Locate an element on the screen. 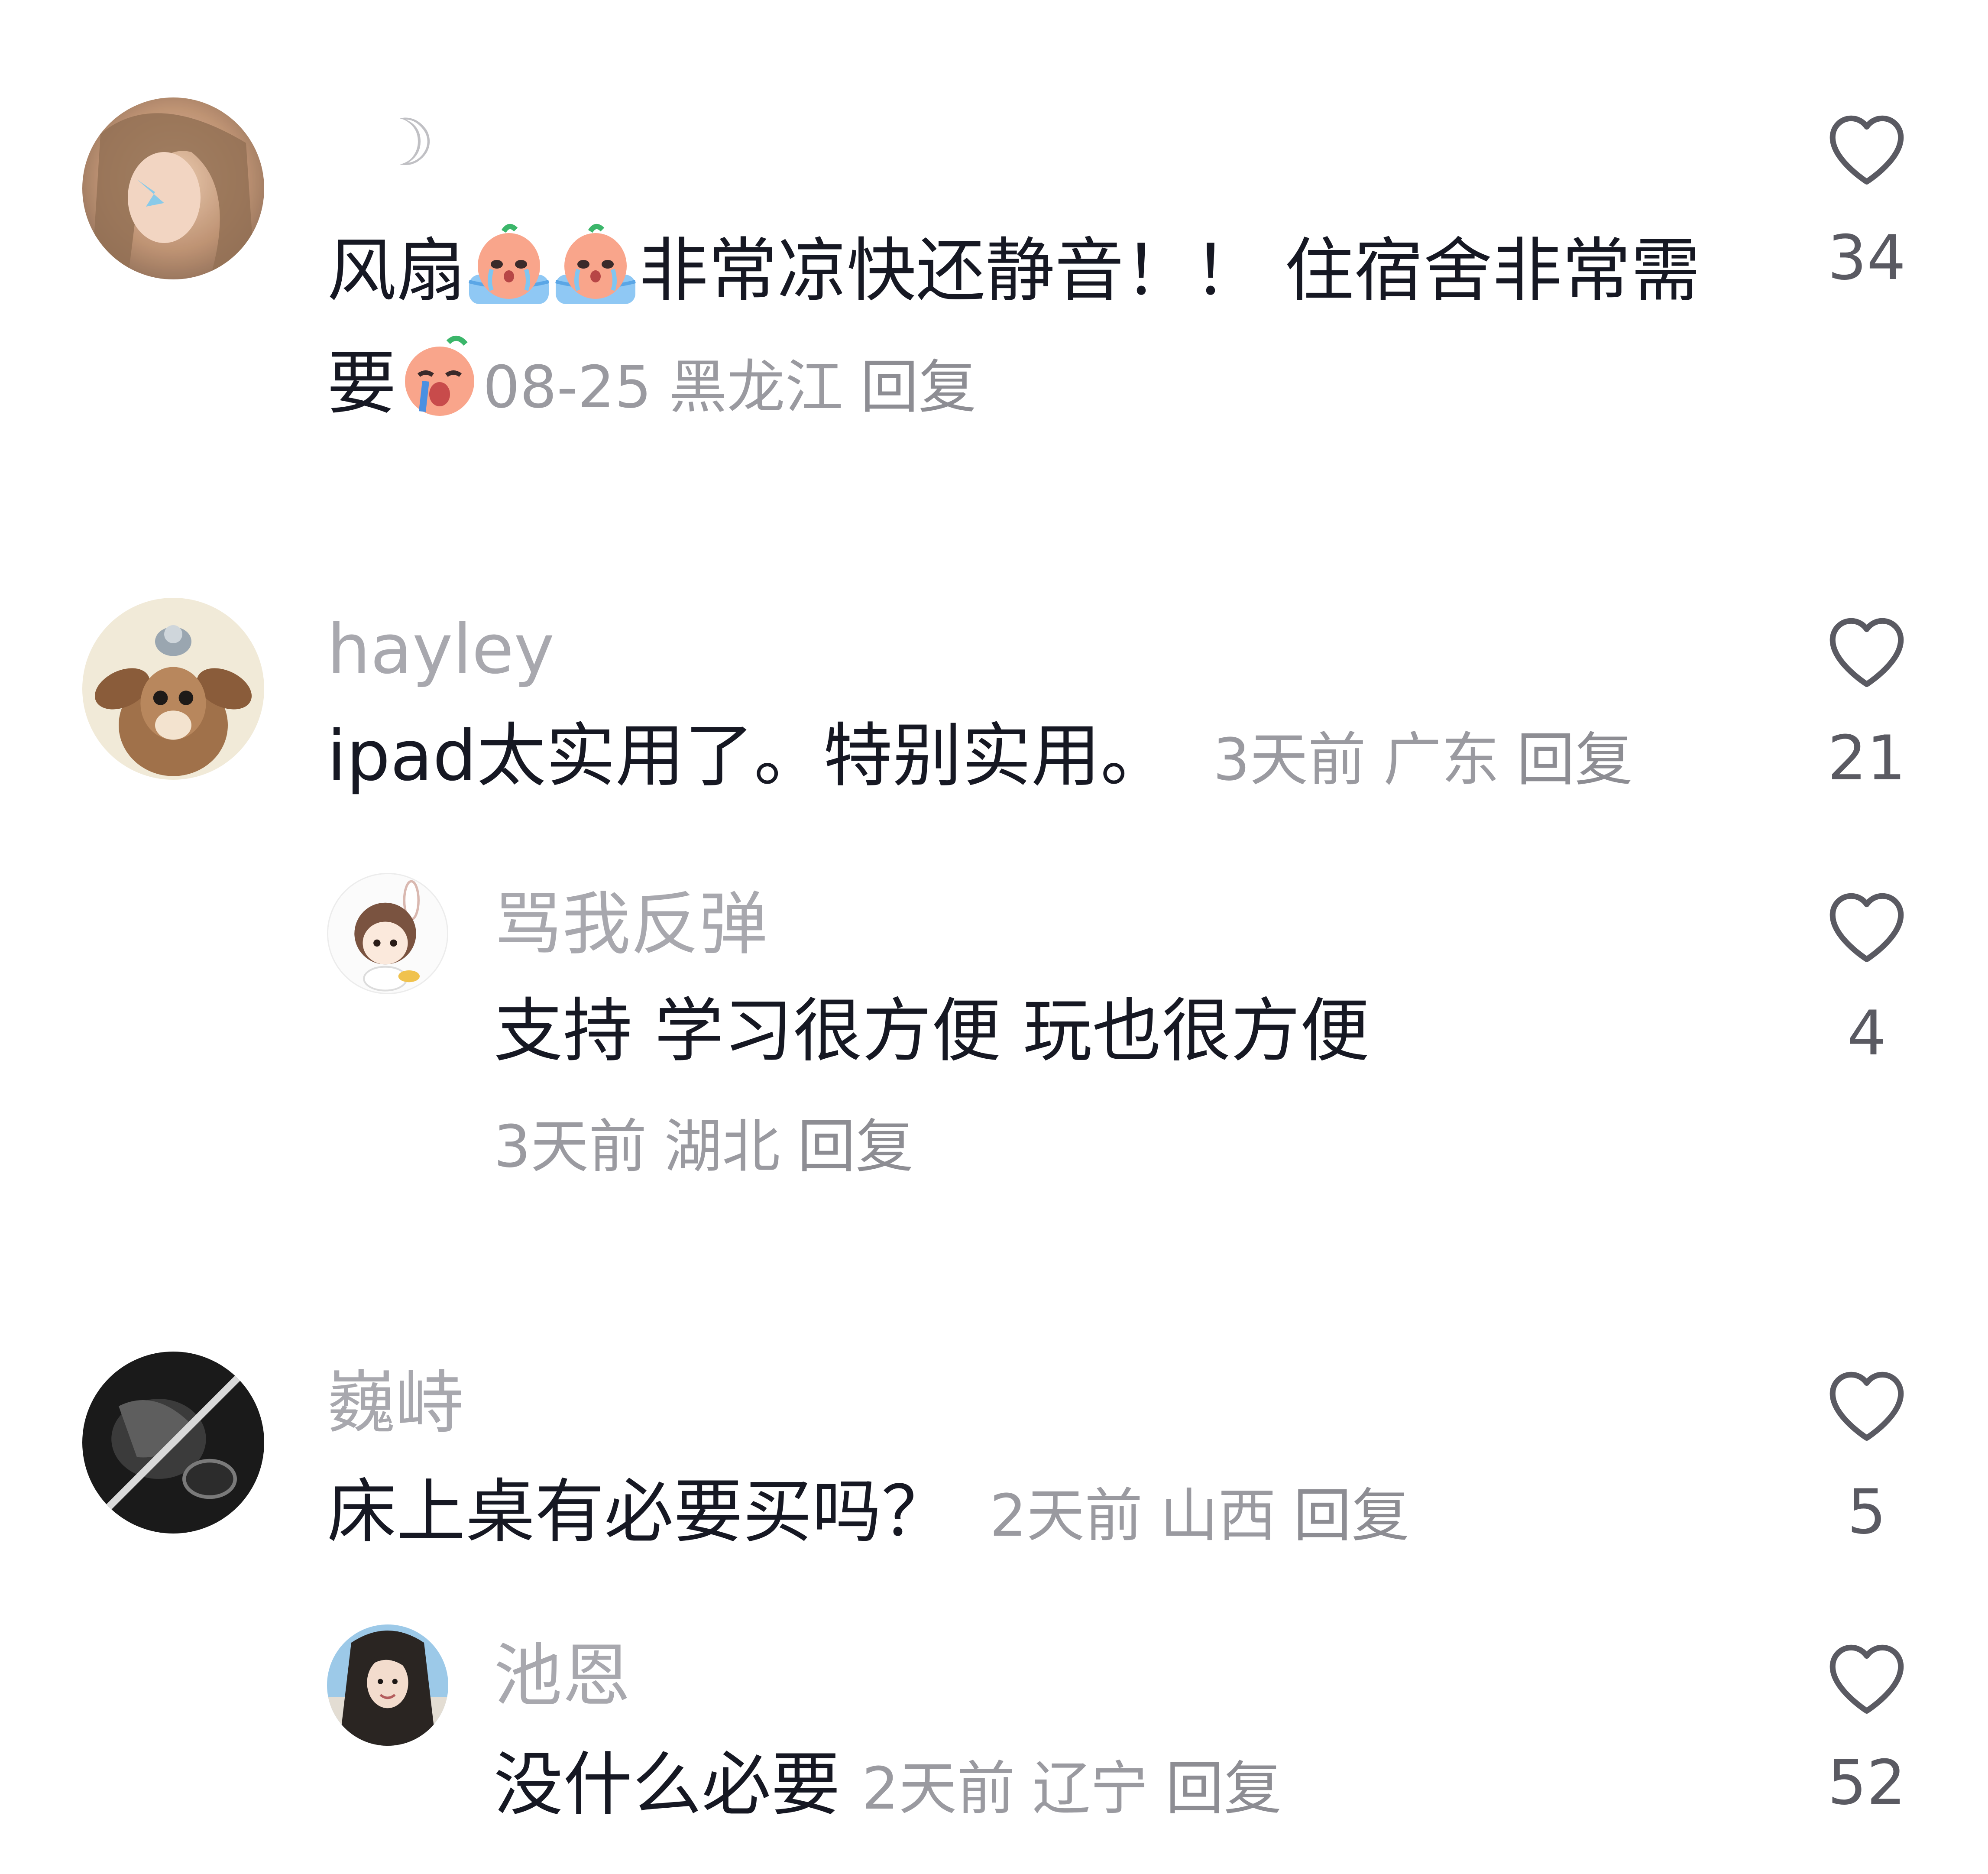 This screenshot has height=1874, width=1988. username: 巍峙 is located at coordinates (395, 1403).